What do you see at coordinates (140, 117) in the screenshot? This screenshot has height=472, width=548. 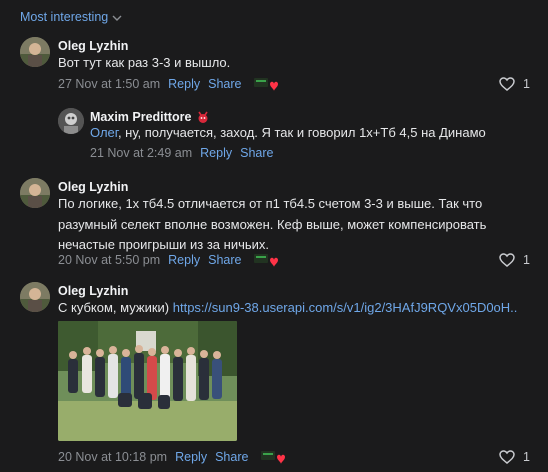 I see `author-name: Maxim Predittore` at bounding box center [140, 117].